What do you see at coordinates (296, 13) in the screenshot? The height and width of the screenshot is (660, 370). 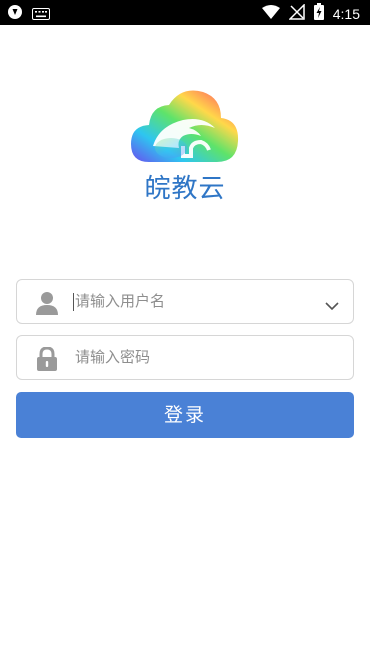 I see `no-signal-icon` at bounding box center [296, 13].